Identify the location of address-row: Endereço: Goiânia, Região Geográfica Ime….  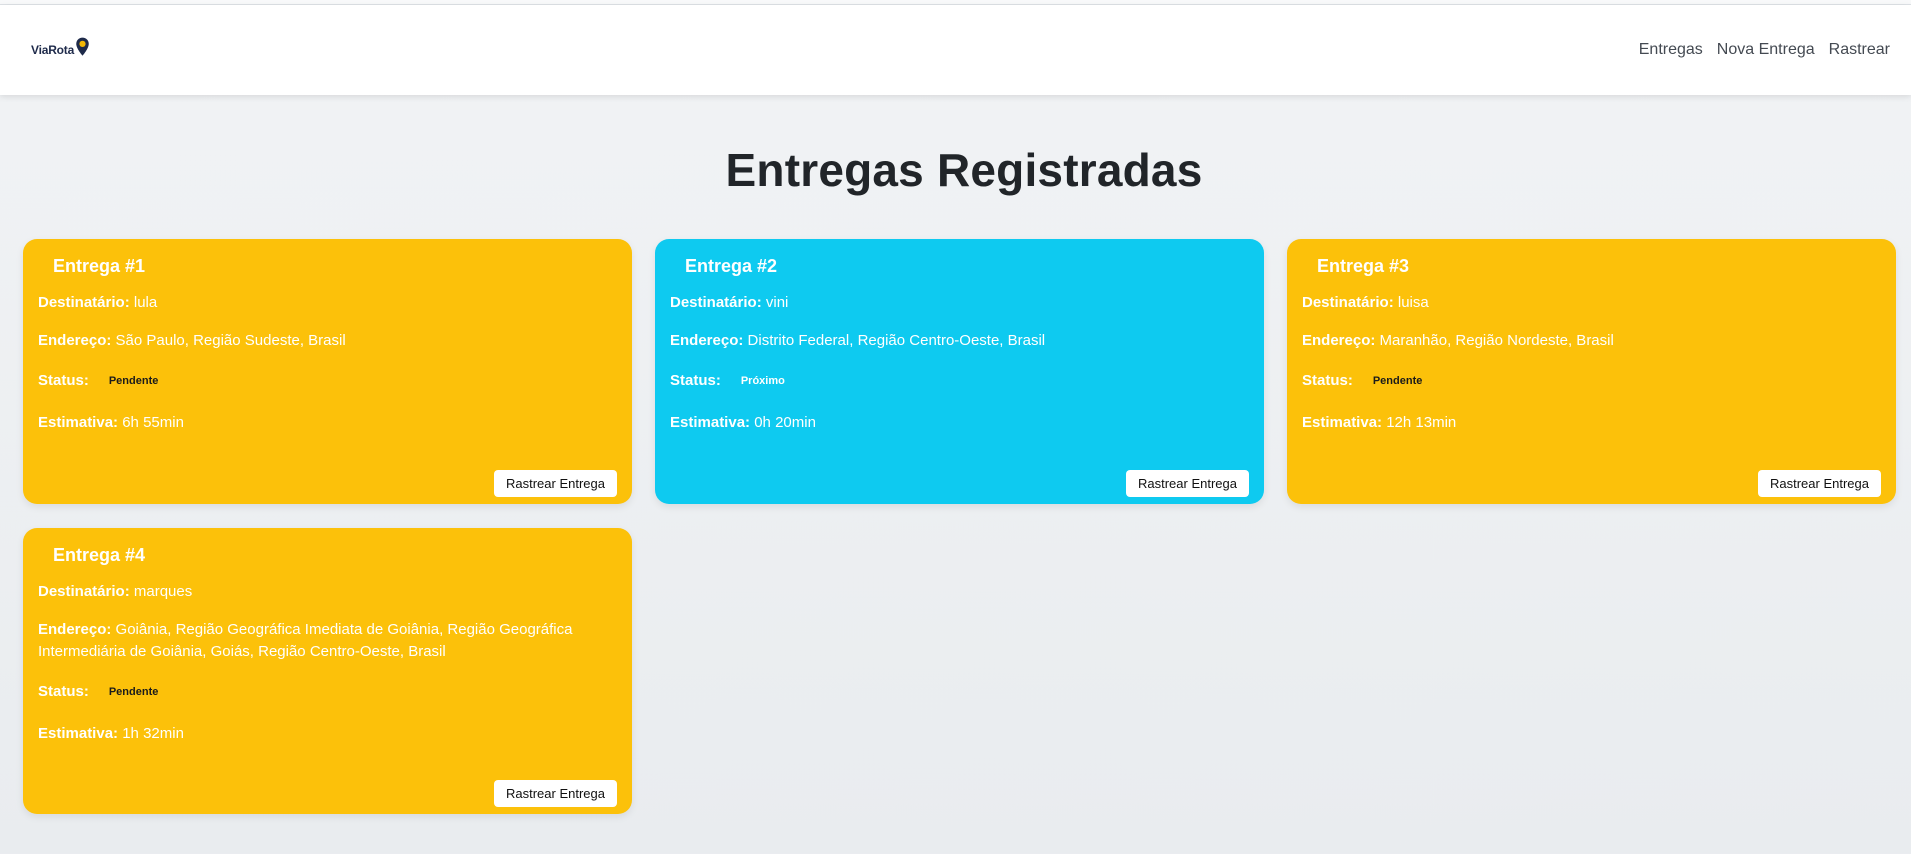
(327, 641).